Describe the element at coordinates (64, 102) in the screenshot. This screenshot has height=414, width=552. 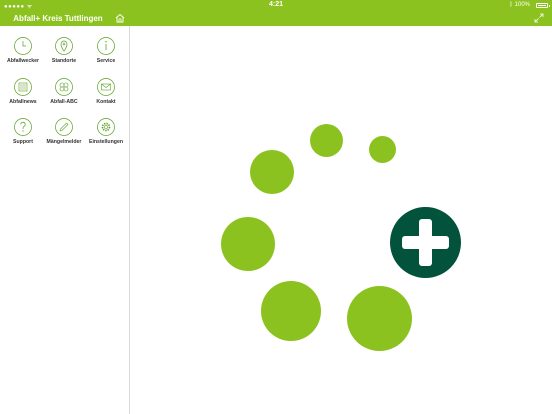
I see `menu-label: Abfall-ABC` at that location.